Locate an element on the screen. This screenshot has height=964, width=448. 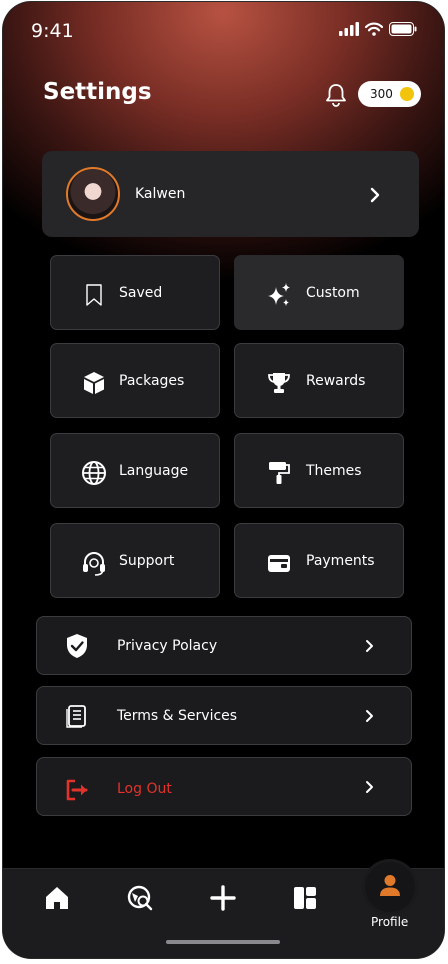
trophy-icon is located at coordinates (279, 383).